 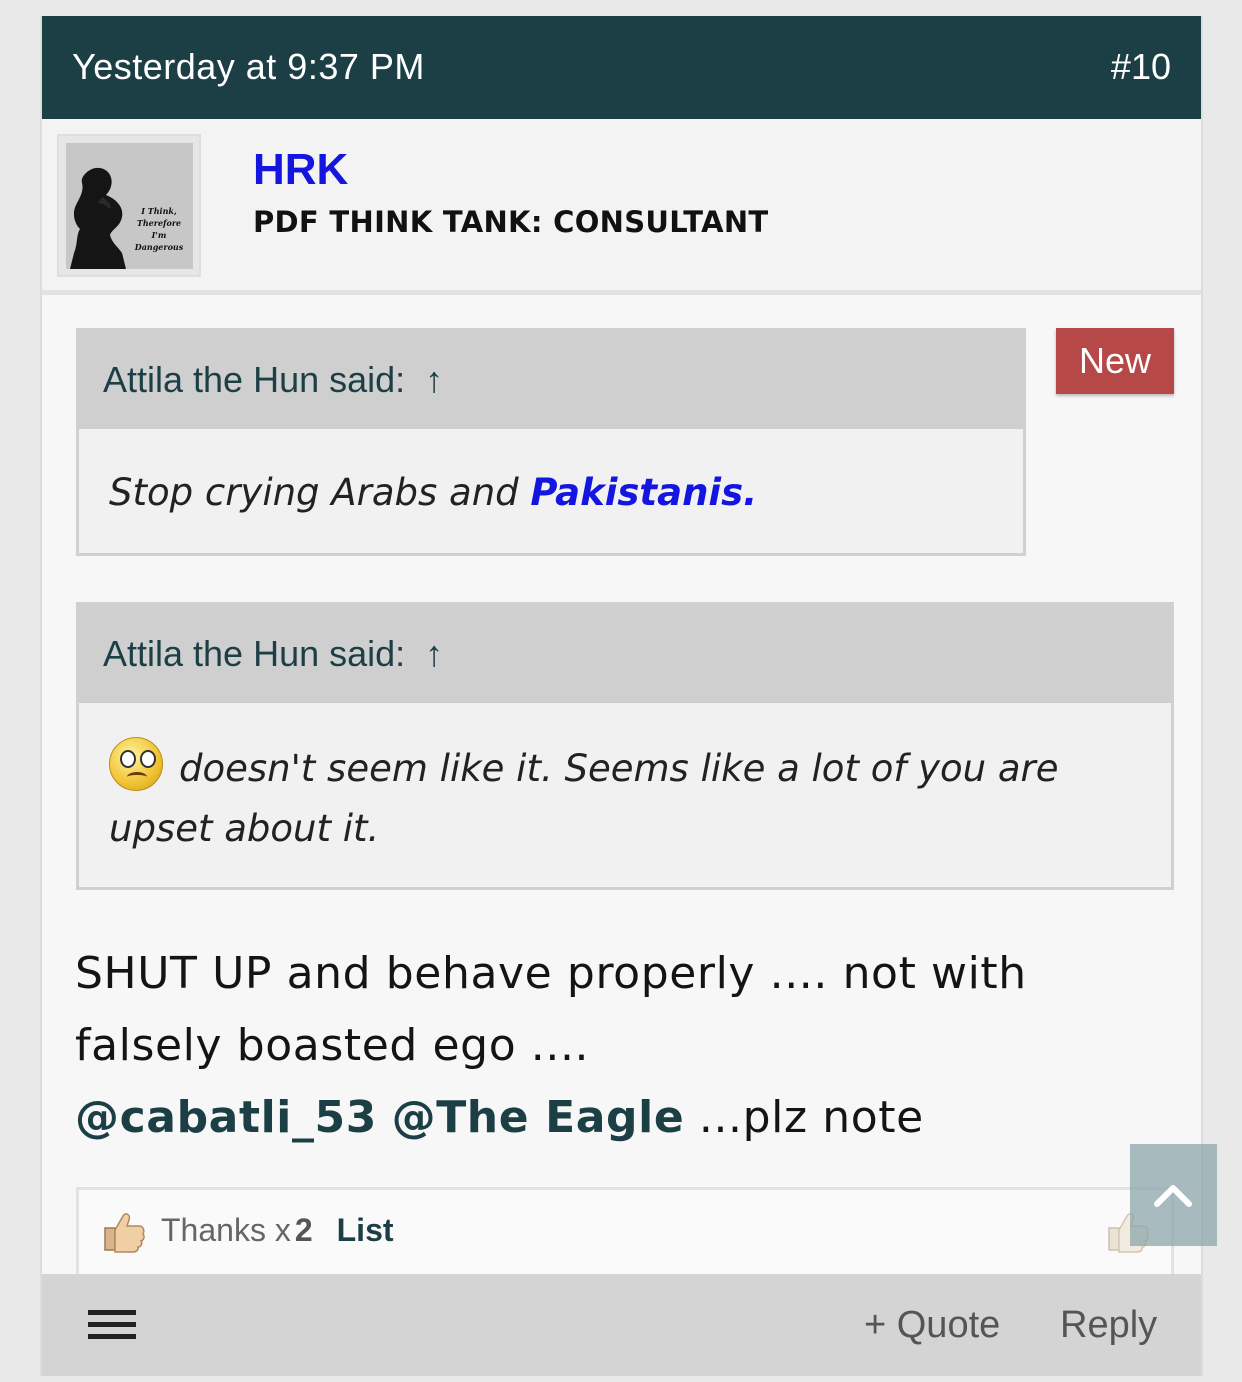 I want to click on avatar-caption: I Think, Therefore I'm Dangerous, so click(x=159, y=229).